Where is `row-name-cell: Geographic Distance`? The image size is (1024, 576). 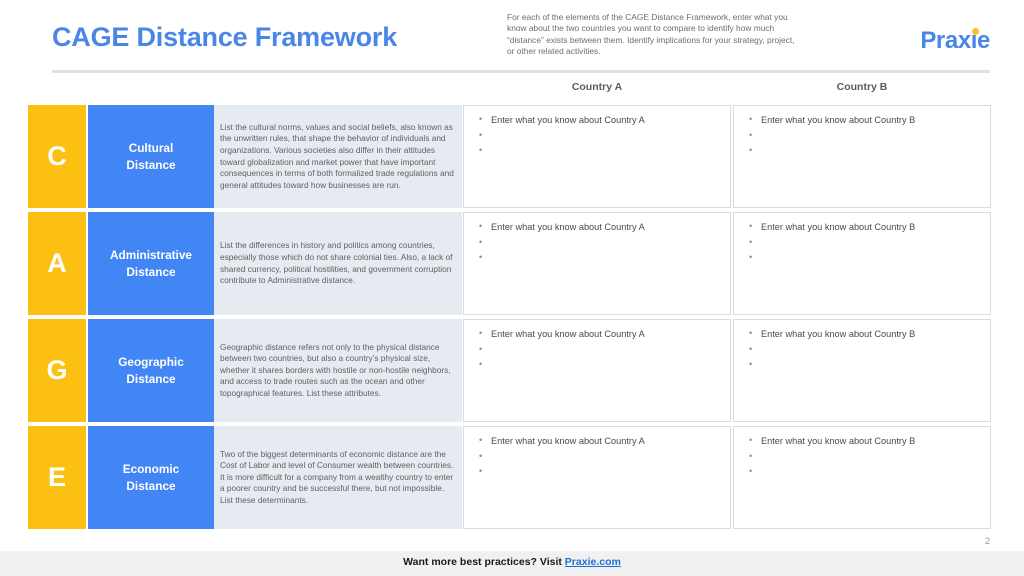 row-name-cell: Geographic Distance is located at coordinates (151, 370).